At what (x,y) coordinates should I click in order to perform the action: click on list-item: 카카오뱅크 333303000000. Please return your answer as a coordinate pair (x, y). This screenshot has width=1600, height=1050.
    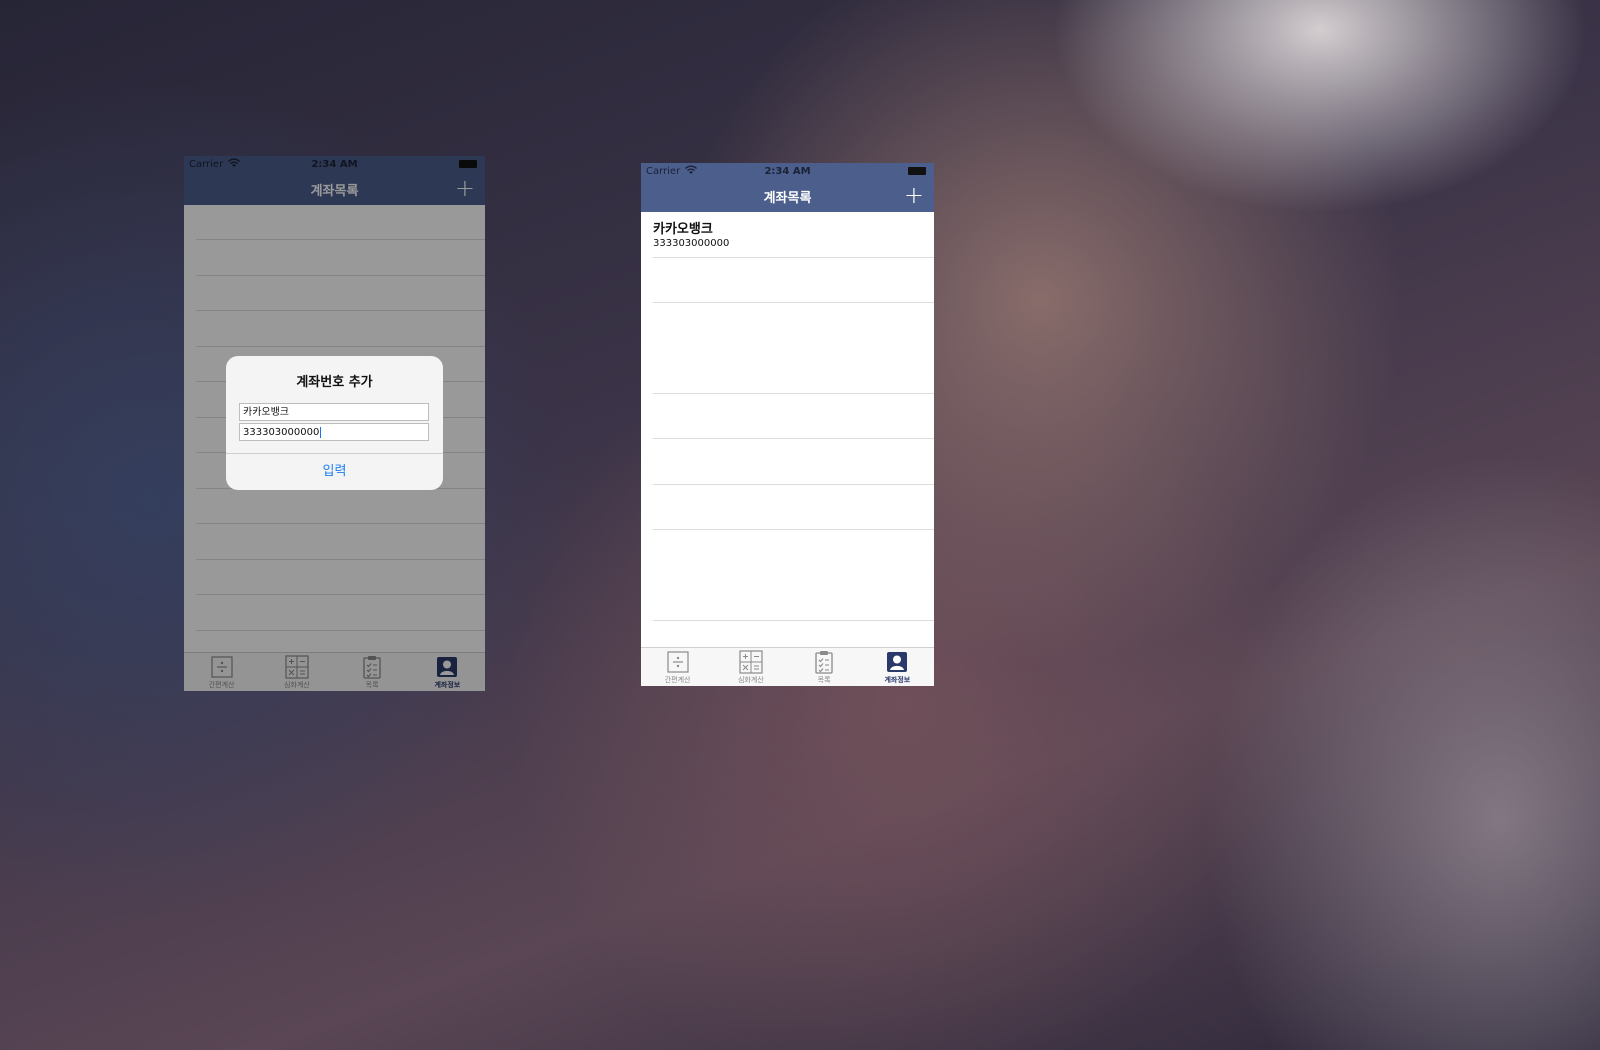
    Looking at the image, I should click on (787, 235).